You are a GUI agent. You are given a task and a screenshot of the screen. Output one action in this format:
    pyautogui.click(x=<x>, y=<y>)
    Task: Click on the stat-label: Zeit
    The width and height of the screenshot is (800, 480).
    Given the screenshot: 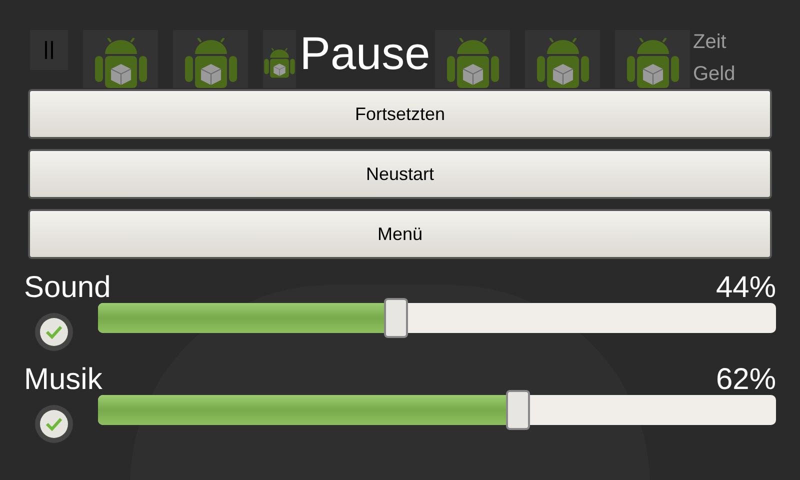 What is the action you would take?
    pyautogui.click(x=710, y=42)
    